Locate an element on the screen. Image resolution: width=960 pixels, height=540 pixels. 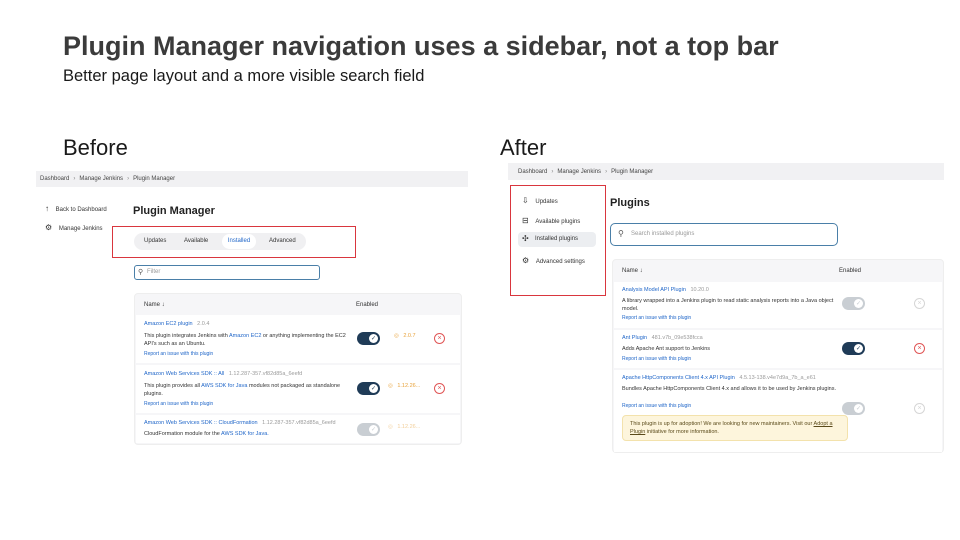
highlight-box-tabs is located at coordinates (234, 242).